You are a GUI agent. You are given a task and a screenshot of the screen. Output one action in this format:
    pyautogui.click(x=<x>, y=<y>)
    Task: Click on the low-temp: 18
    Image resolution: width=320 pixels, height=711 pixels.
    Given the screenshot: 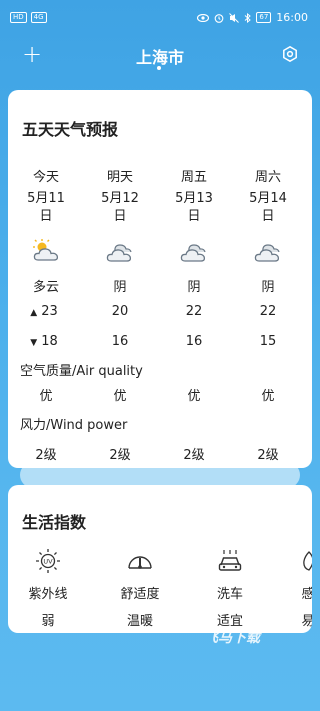 What is the action you would take?
    pyautogui.click(x=49, y=341)
    